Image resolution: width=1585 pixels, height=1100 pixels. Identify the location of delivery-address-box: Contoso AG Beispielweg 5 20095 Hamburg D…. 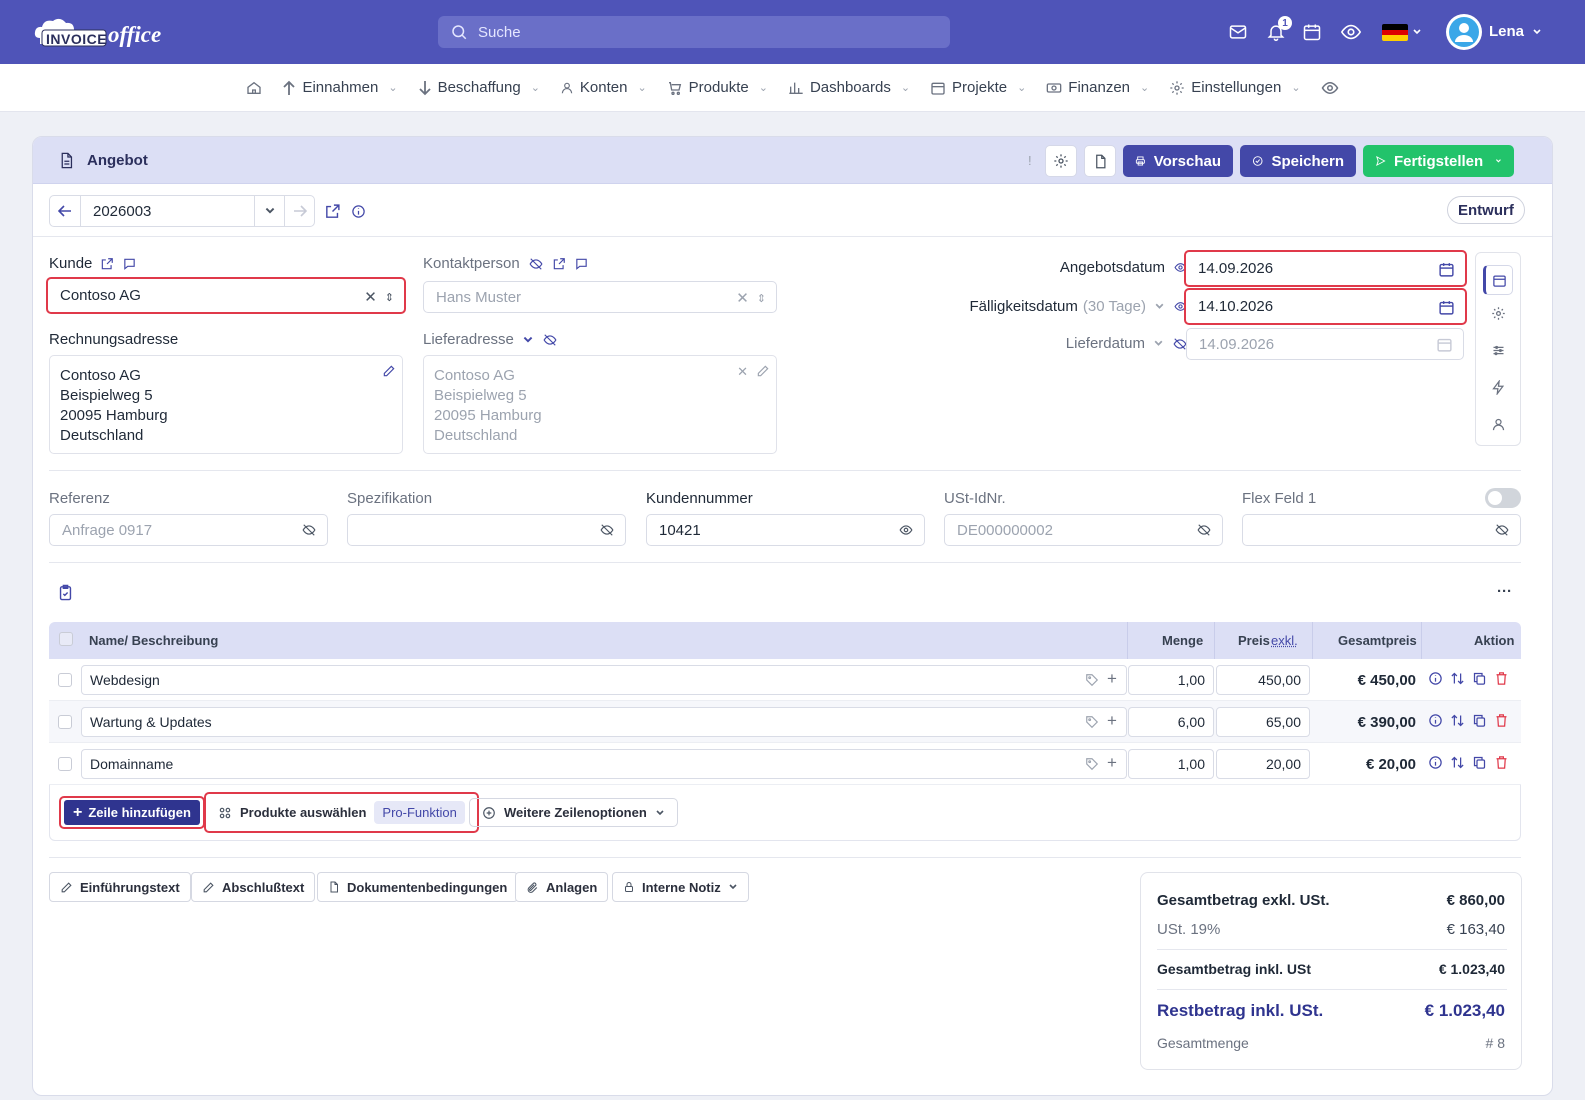
(600, 404).